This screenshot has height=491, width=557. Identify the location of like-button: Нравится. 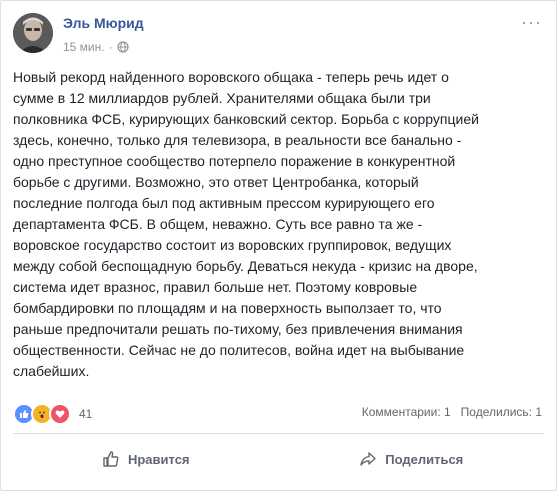
(146, 459).